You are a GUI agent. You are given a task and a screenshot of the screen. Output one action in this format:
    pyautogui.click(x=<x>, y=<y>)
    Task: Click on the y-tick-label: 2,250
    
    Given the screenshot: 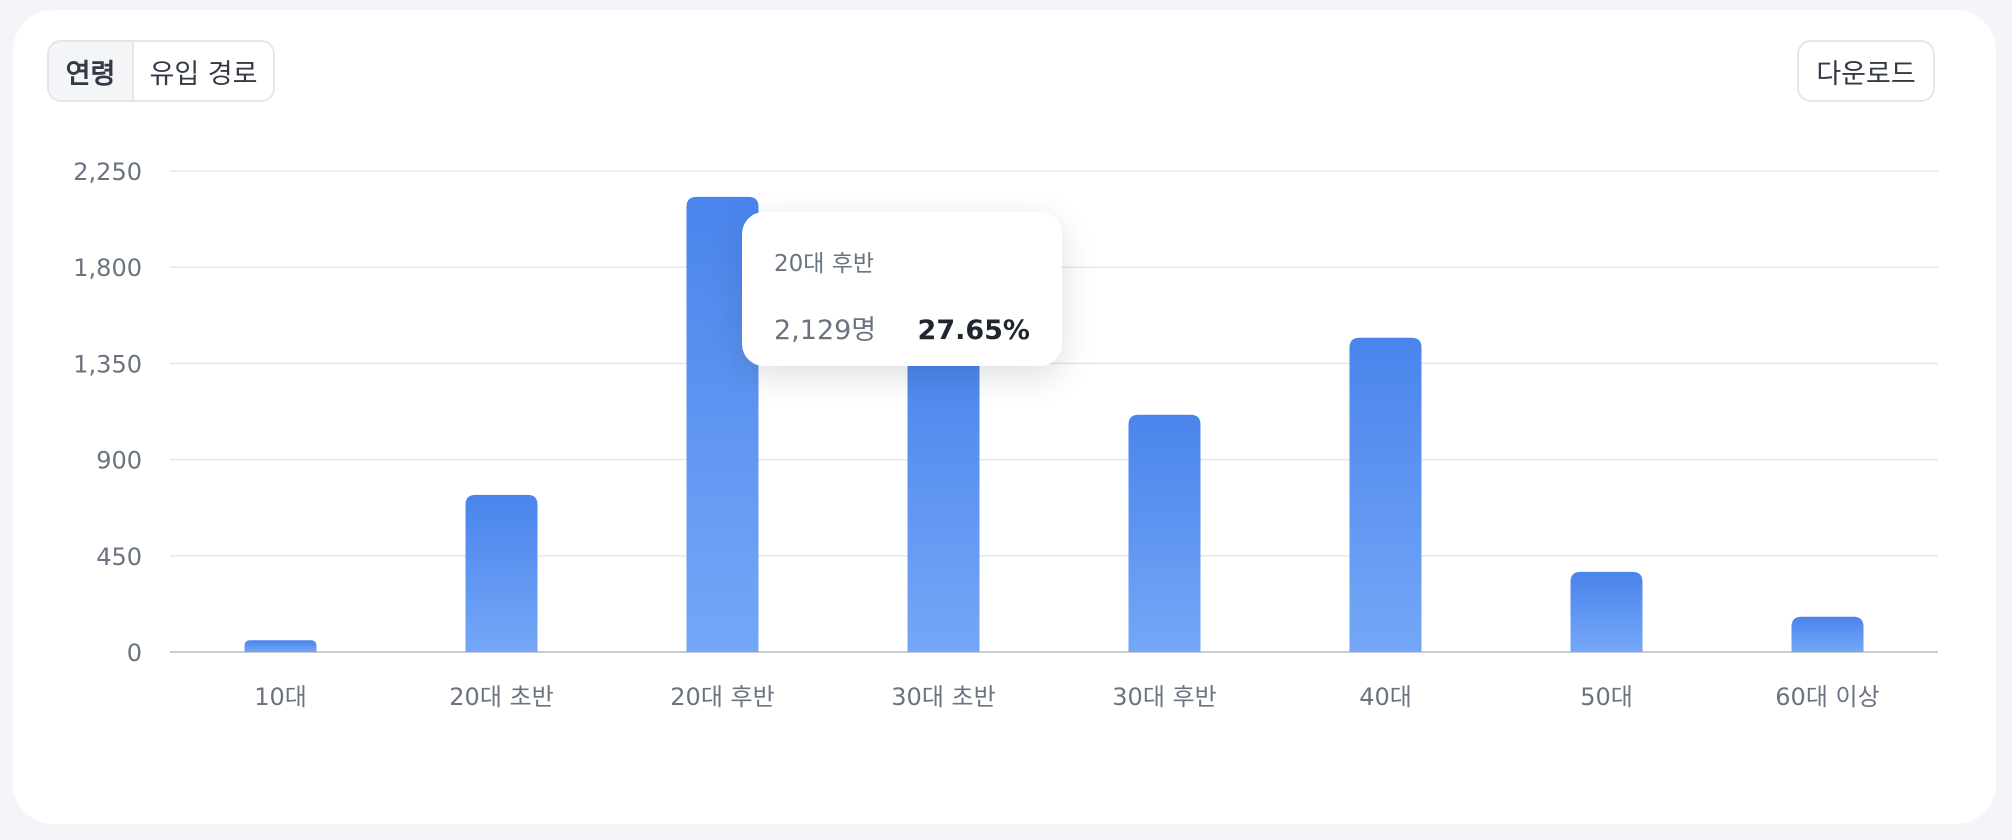 What is the action you would take?
    pyautogui.click(x=107, y=172)
    